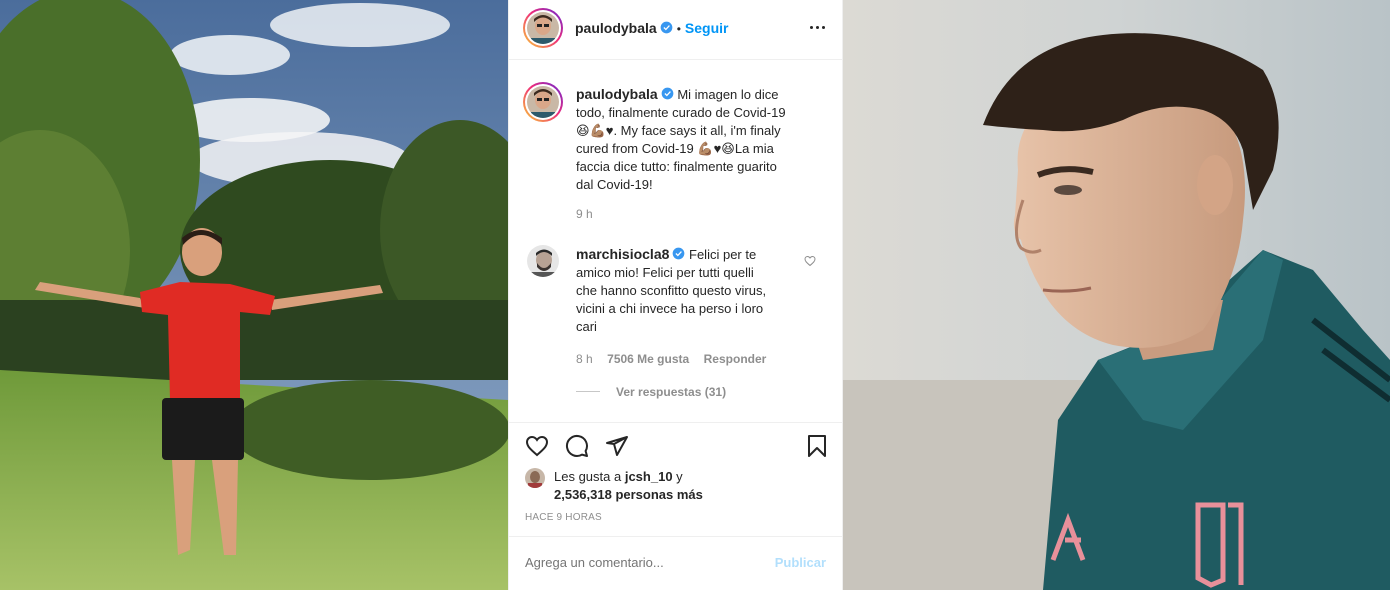  What do you see at coordinates (617, 94) in the screenshot?
I see `caption-username: paulodybala` at bounding box center [617, 94].